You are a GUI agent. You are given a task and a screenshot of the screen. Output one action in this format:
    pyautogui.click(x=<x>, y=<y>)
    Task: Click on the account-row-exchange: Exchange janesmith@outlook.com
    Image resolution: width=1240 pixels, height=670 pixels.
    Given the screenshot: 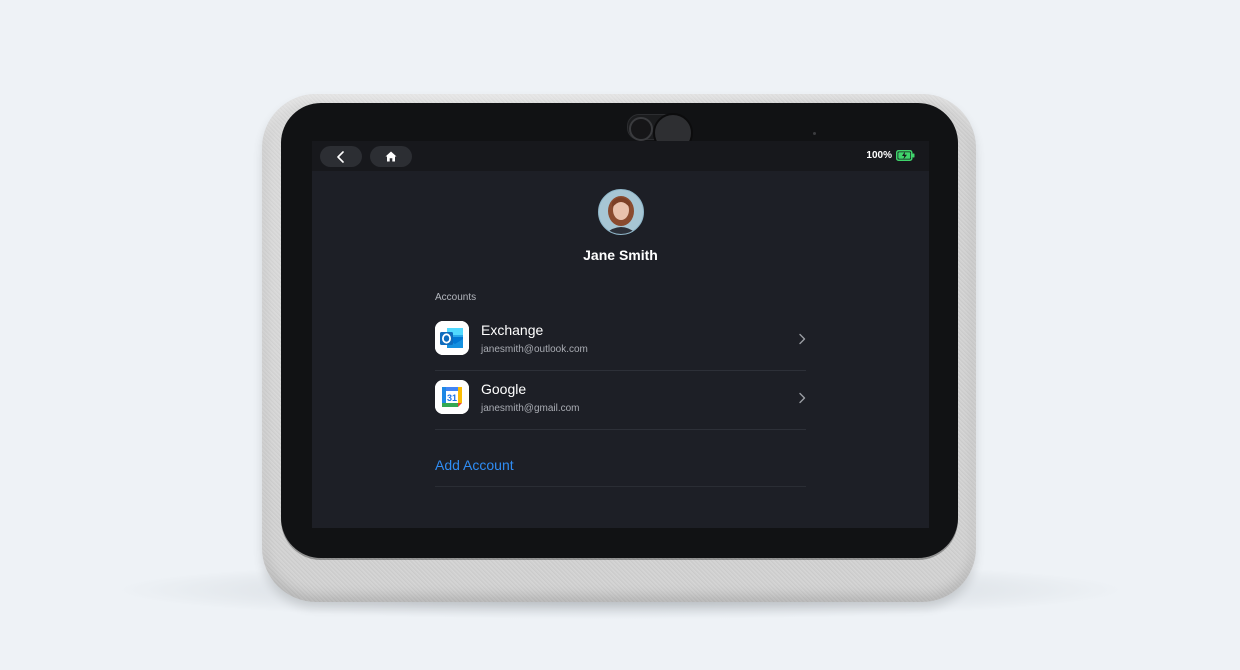 What is the action you would take?
    pyautogui.click(x=620, y=341)
    